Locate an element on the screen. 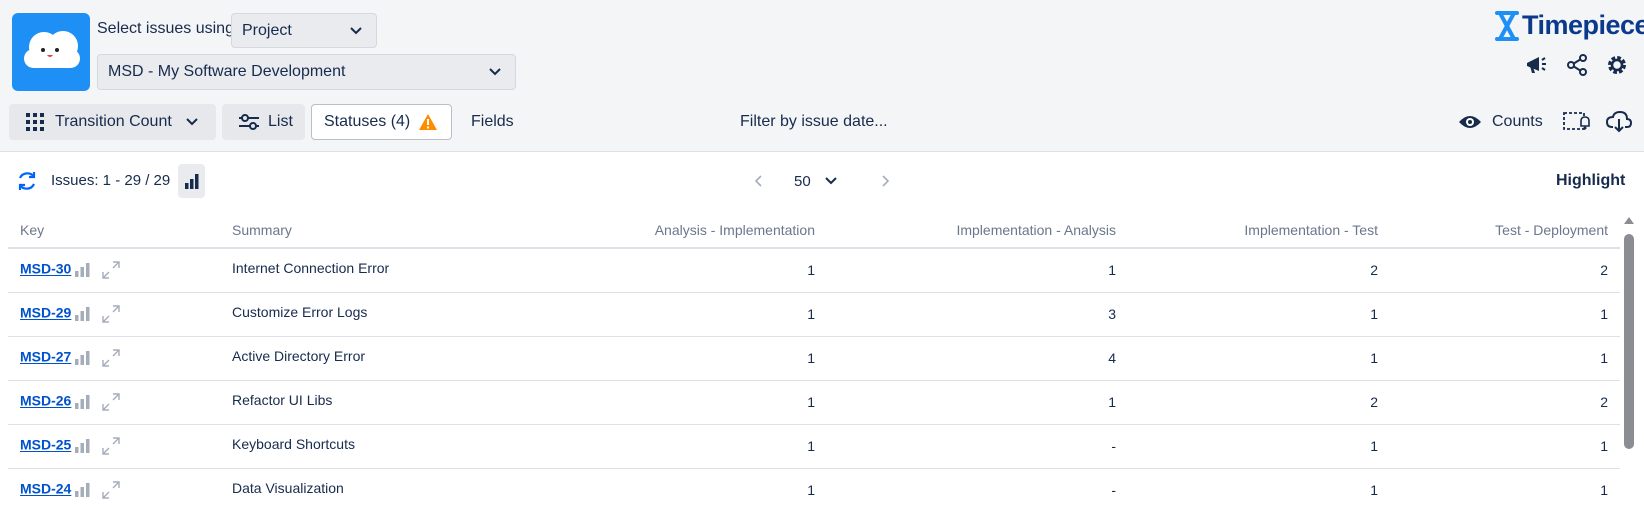 The height and width of the screenshot is (511, 1644). cloud-download-icon is located at coordinates (1621, 122).